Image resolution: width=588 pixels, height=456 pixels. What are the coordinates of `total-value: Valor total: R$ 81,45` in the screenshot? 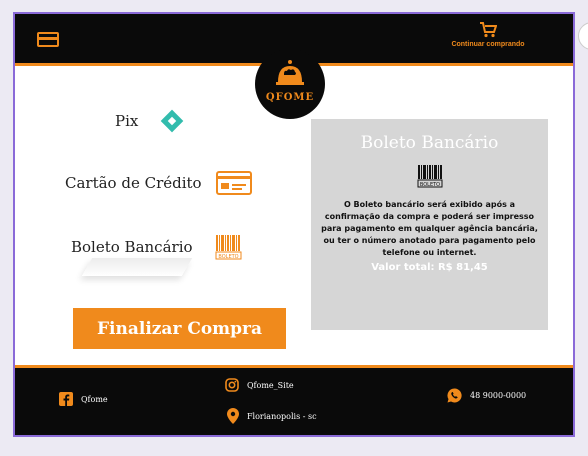 It's located at (429, 267).